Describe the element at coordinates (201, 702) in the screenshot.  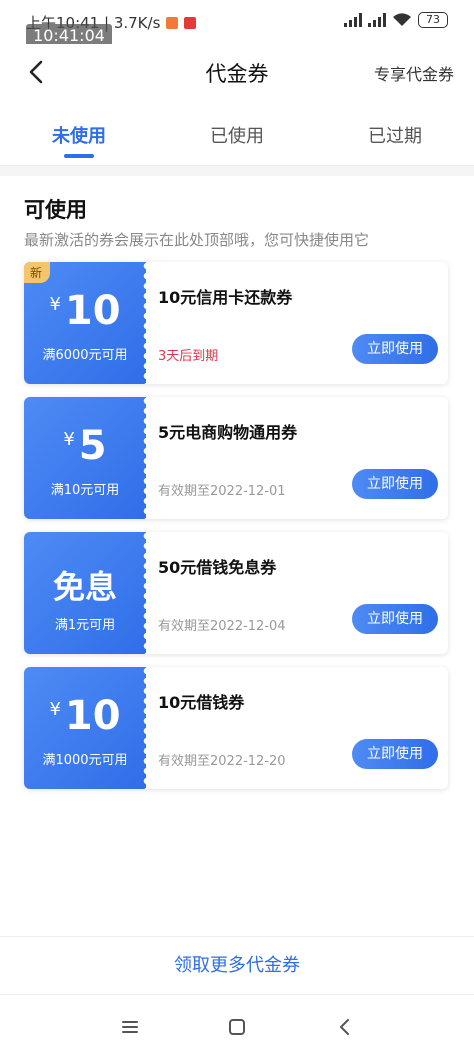
I see `coupon-name: 10元借钱券` at that location.